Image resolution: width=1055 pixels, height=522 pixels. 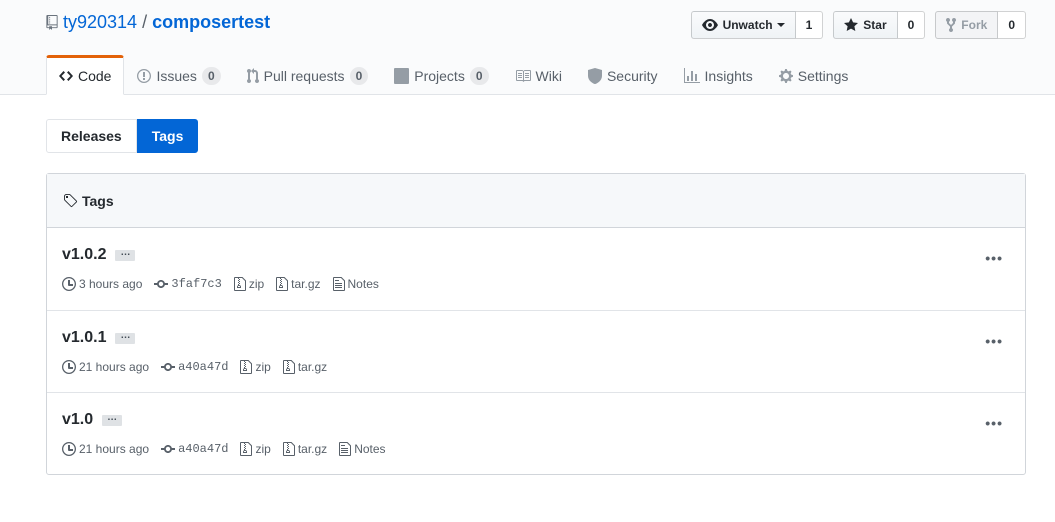 I want to click on tab-insights: Insights, so click(x=718, y=75).